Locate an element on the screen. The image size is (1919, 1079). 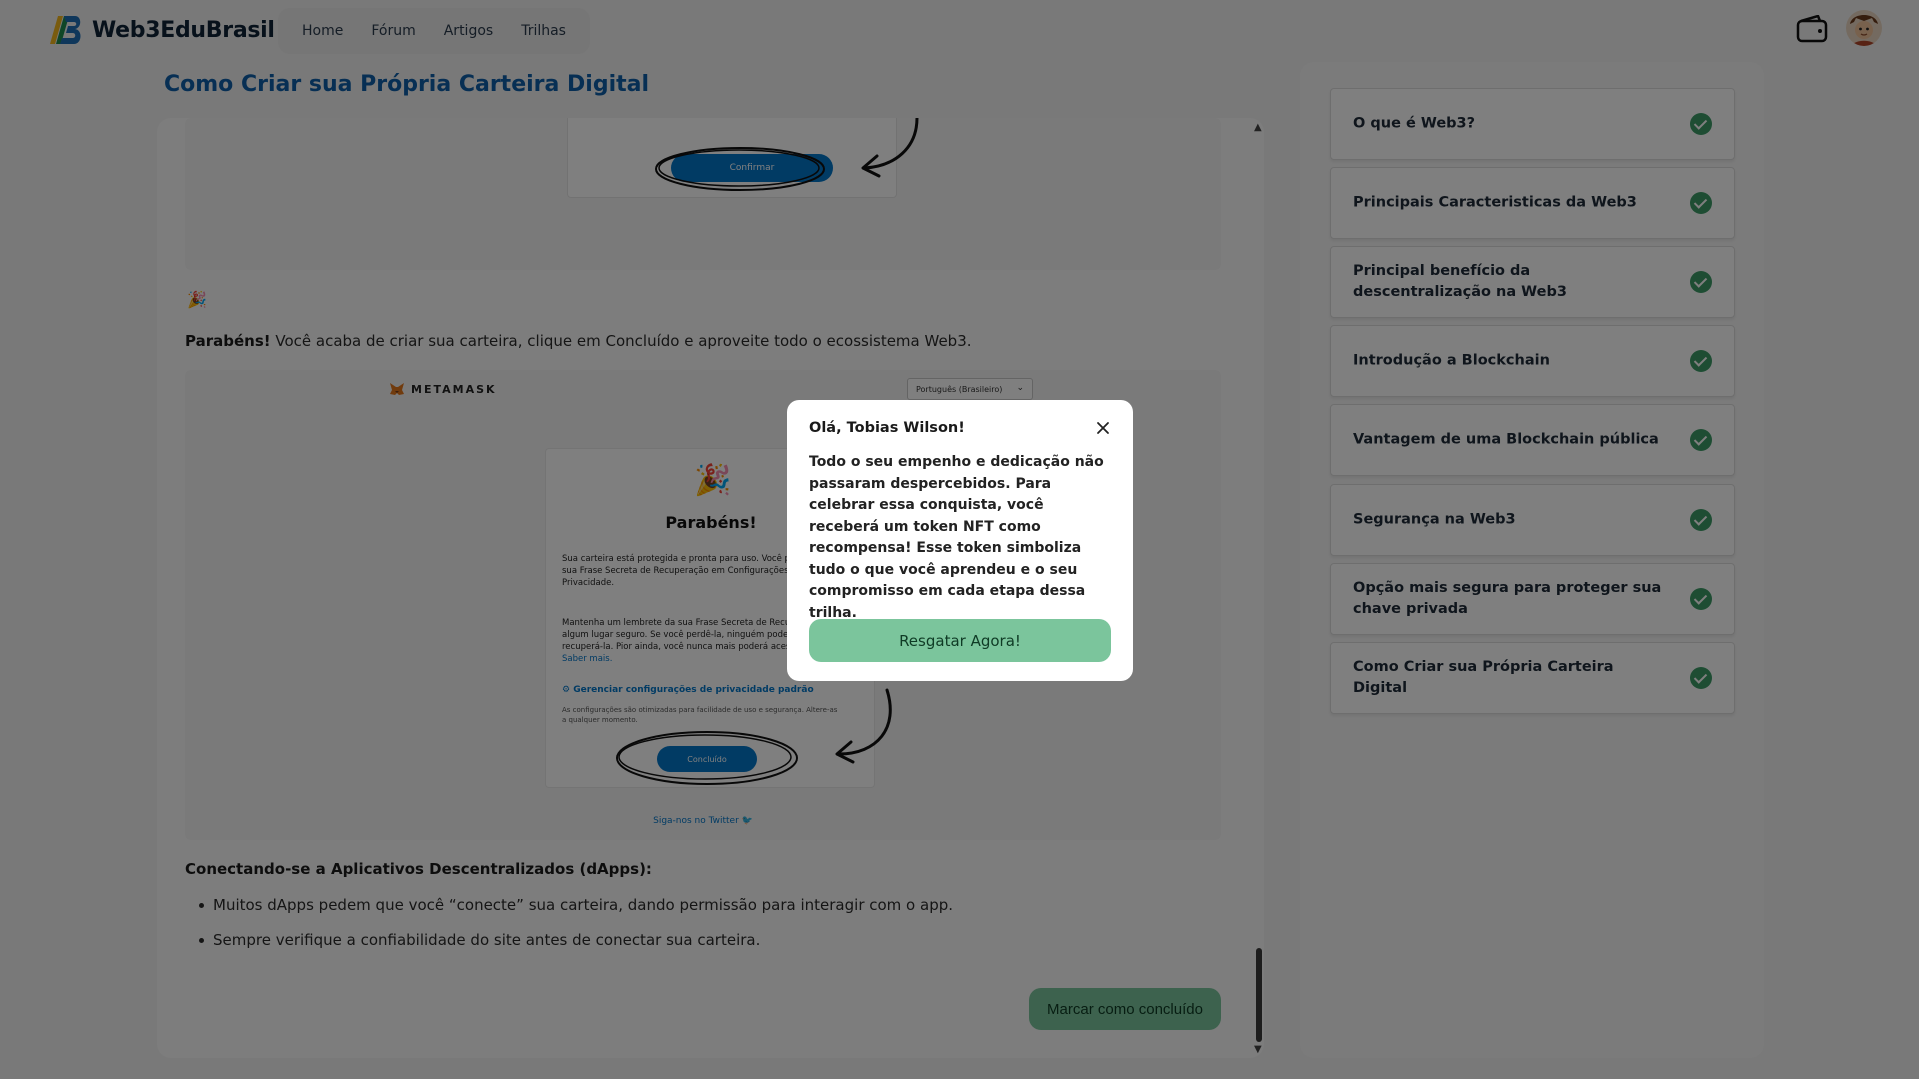
close-icon is located at coordinates (1103, 428).